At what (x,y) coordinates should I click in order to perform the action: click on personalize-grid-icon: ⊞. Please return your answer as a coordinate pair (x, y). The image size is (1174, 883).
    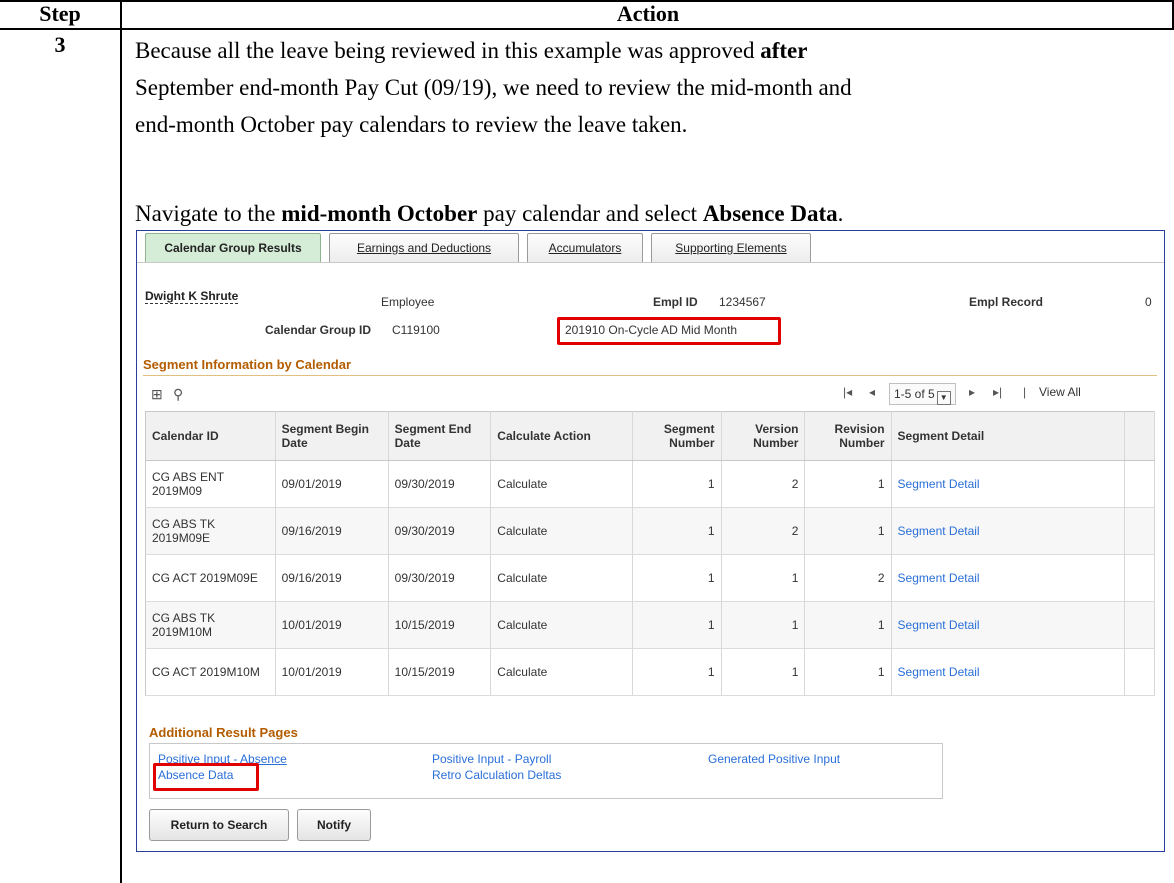
    Looking at the image, I should click on (157, 394).